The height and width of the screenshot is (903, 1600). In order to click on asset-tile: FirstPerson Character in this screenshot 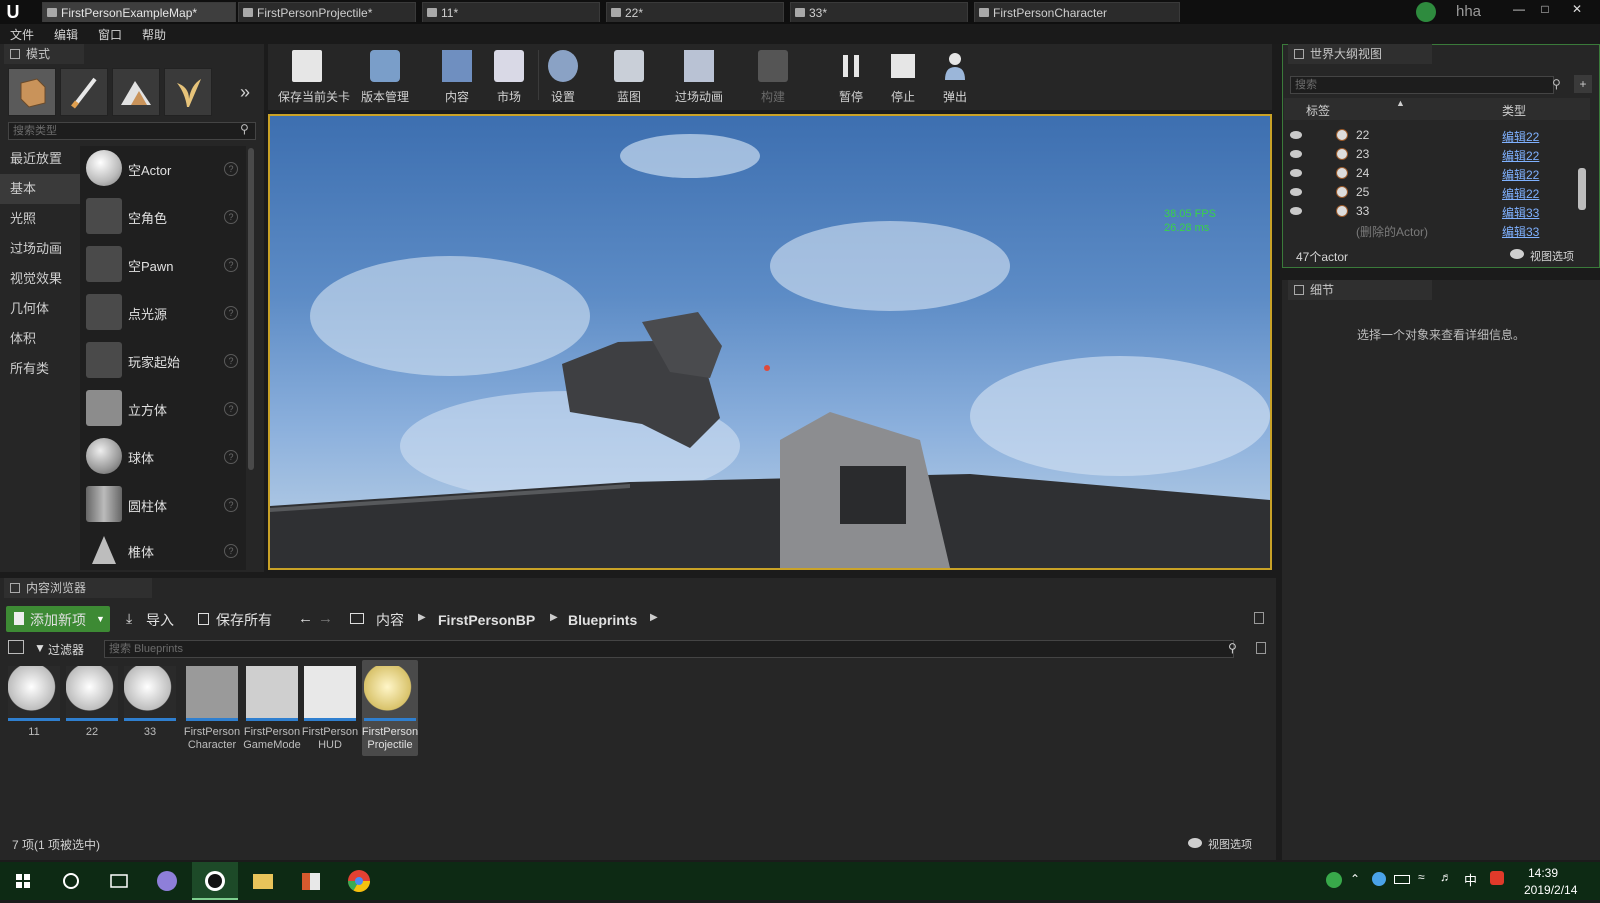, I will do `click(212, 709)`.